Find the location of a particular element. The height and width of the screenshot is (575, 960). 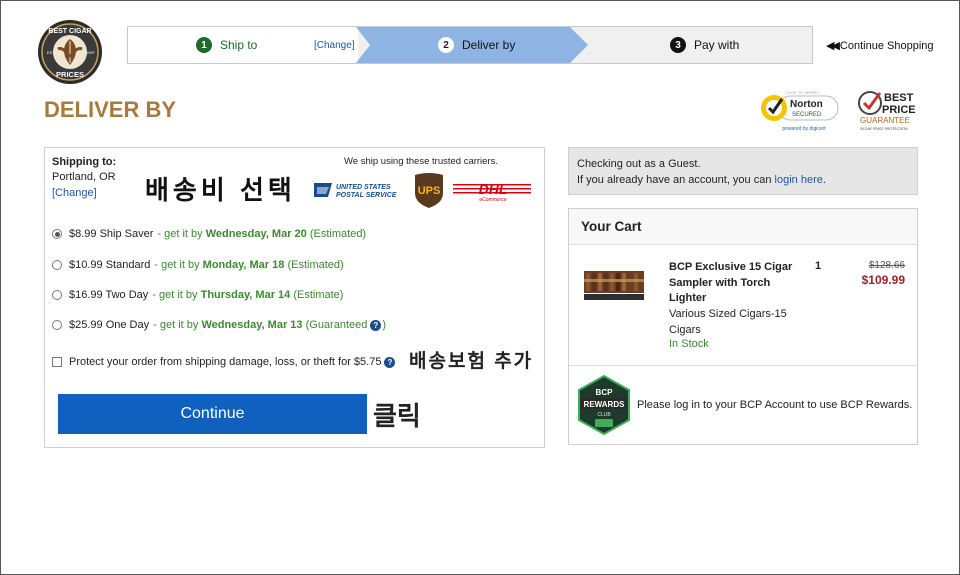

norton-brand-text: Norton is located at coordinates (806, 104).